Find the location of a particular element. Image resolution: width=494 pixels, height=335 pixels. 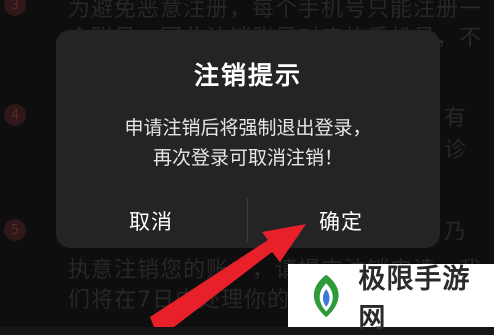

watermark-text: 极限手游网 is located at coordinates (414, 298).